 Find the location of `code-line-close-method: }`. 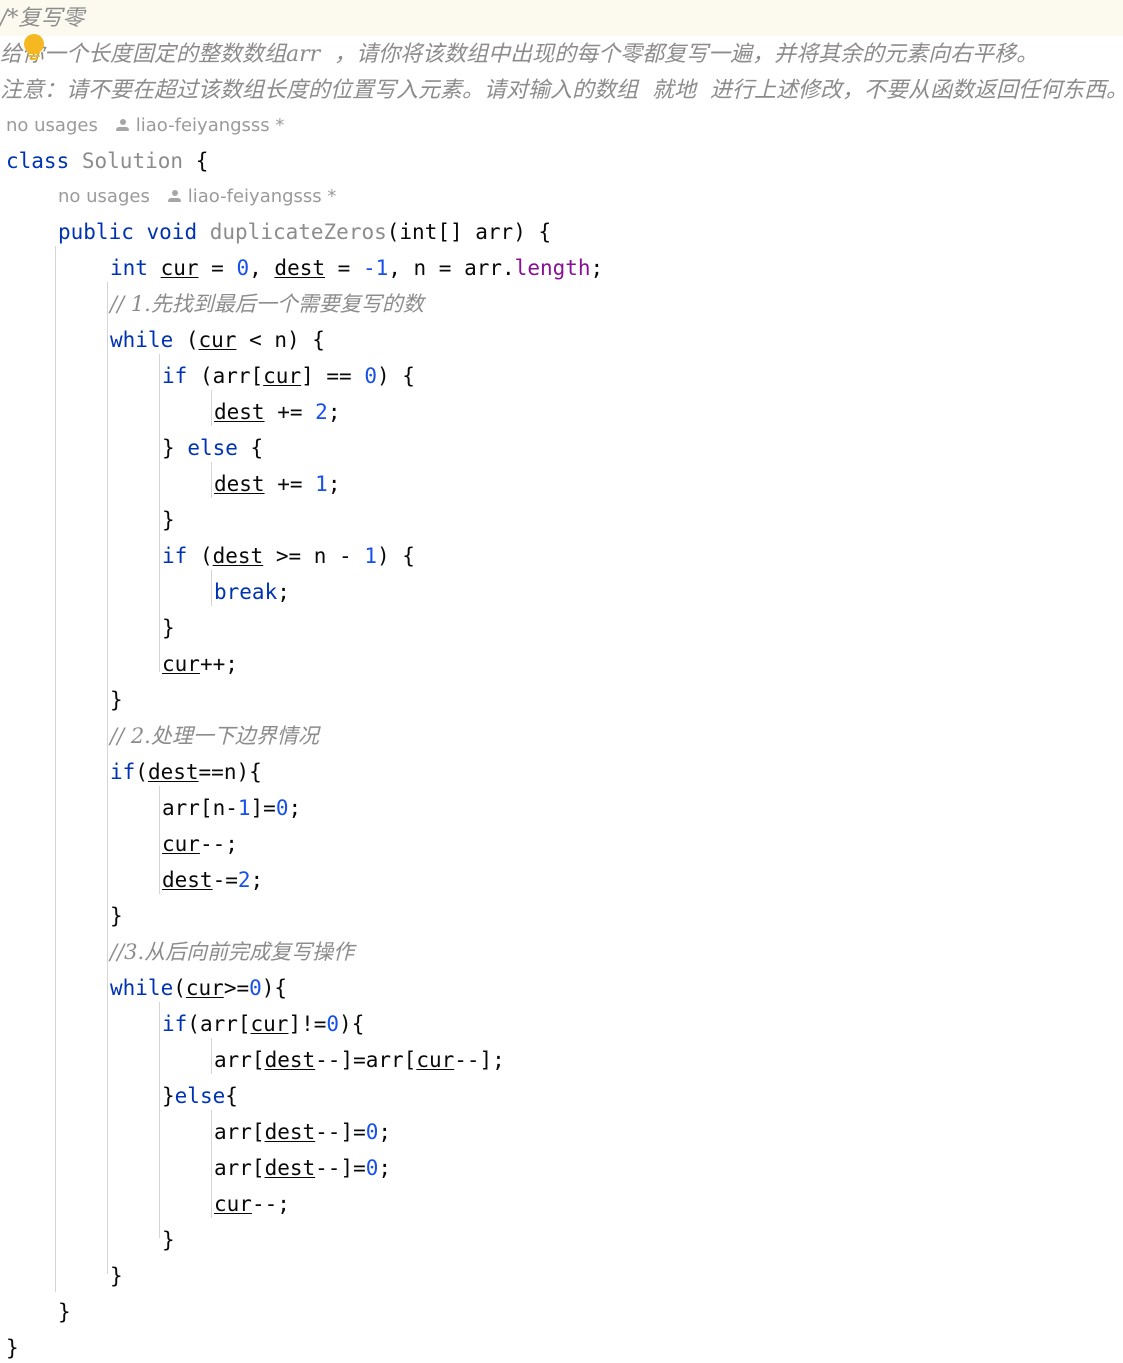

code-line-close-method: } is located at coordinates (561, 1312).